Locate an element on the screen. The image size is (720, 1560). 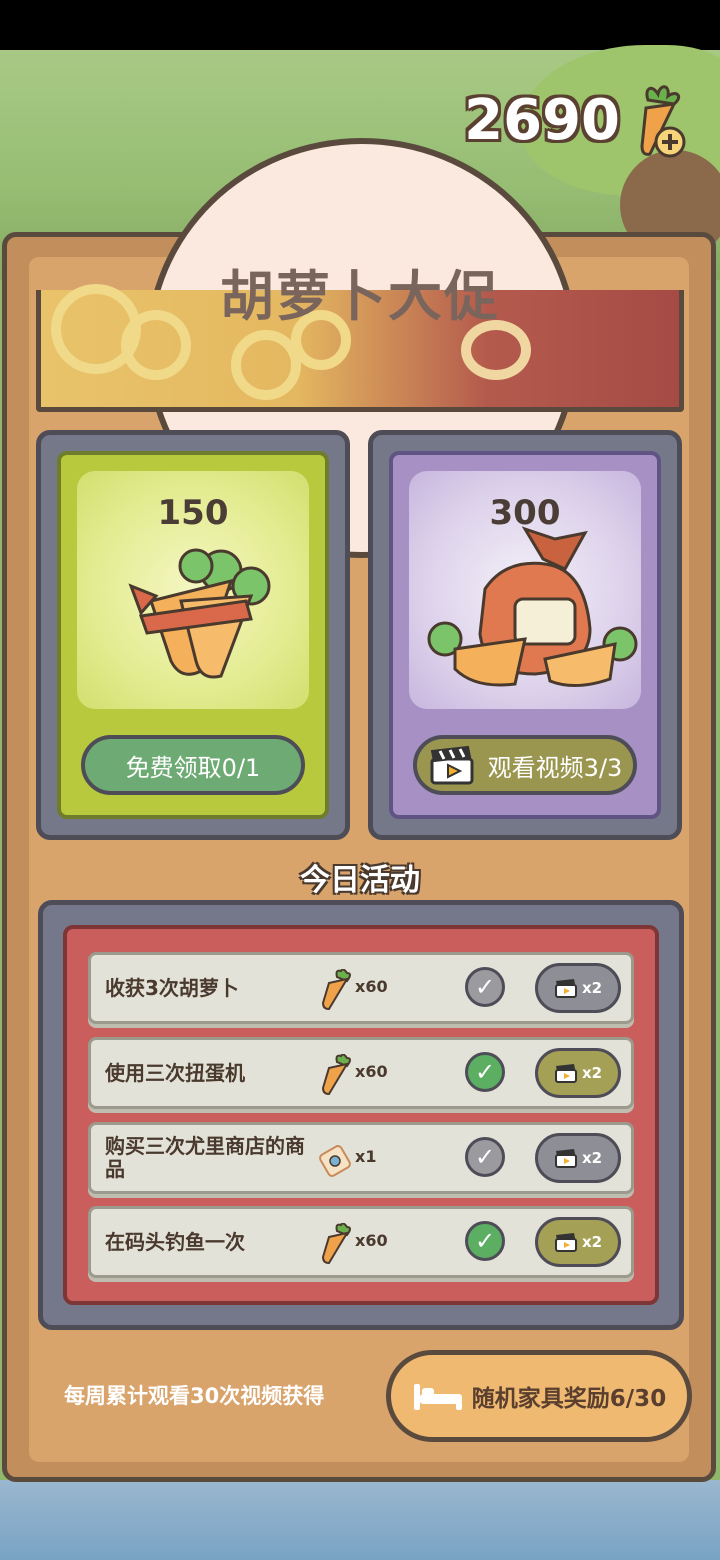
task-label: 使用三次扭蛋机 is located at coordinates (175, 1072).